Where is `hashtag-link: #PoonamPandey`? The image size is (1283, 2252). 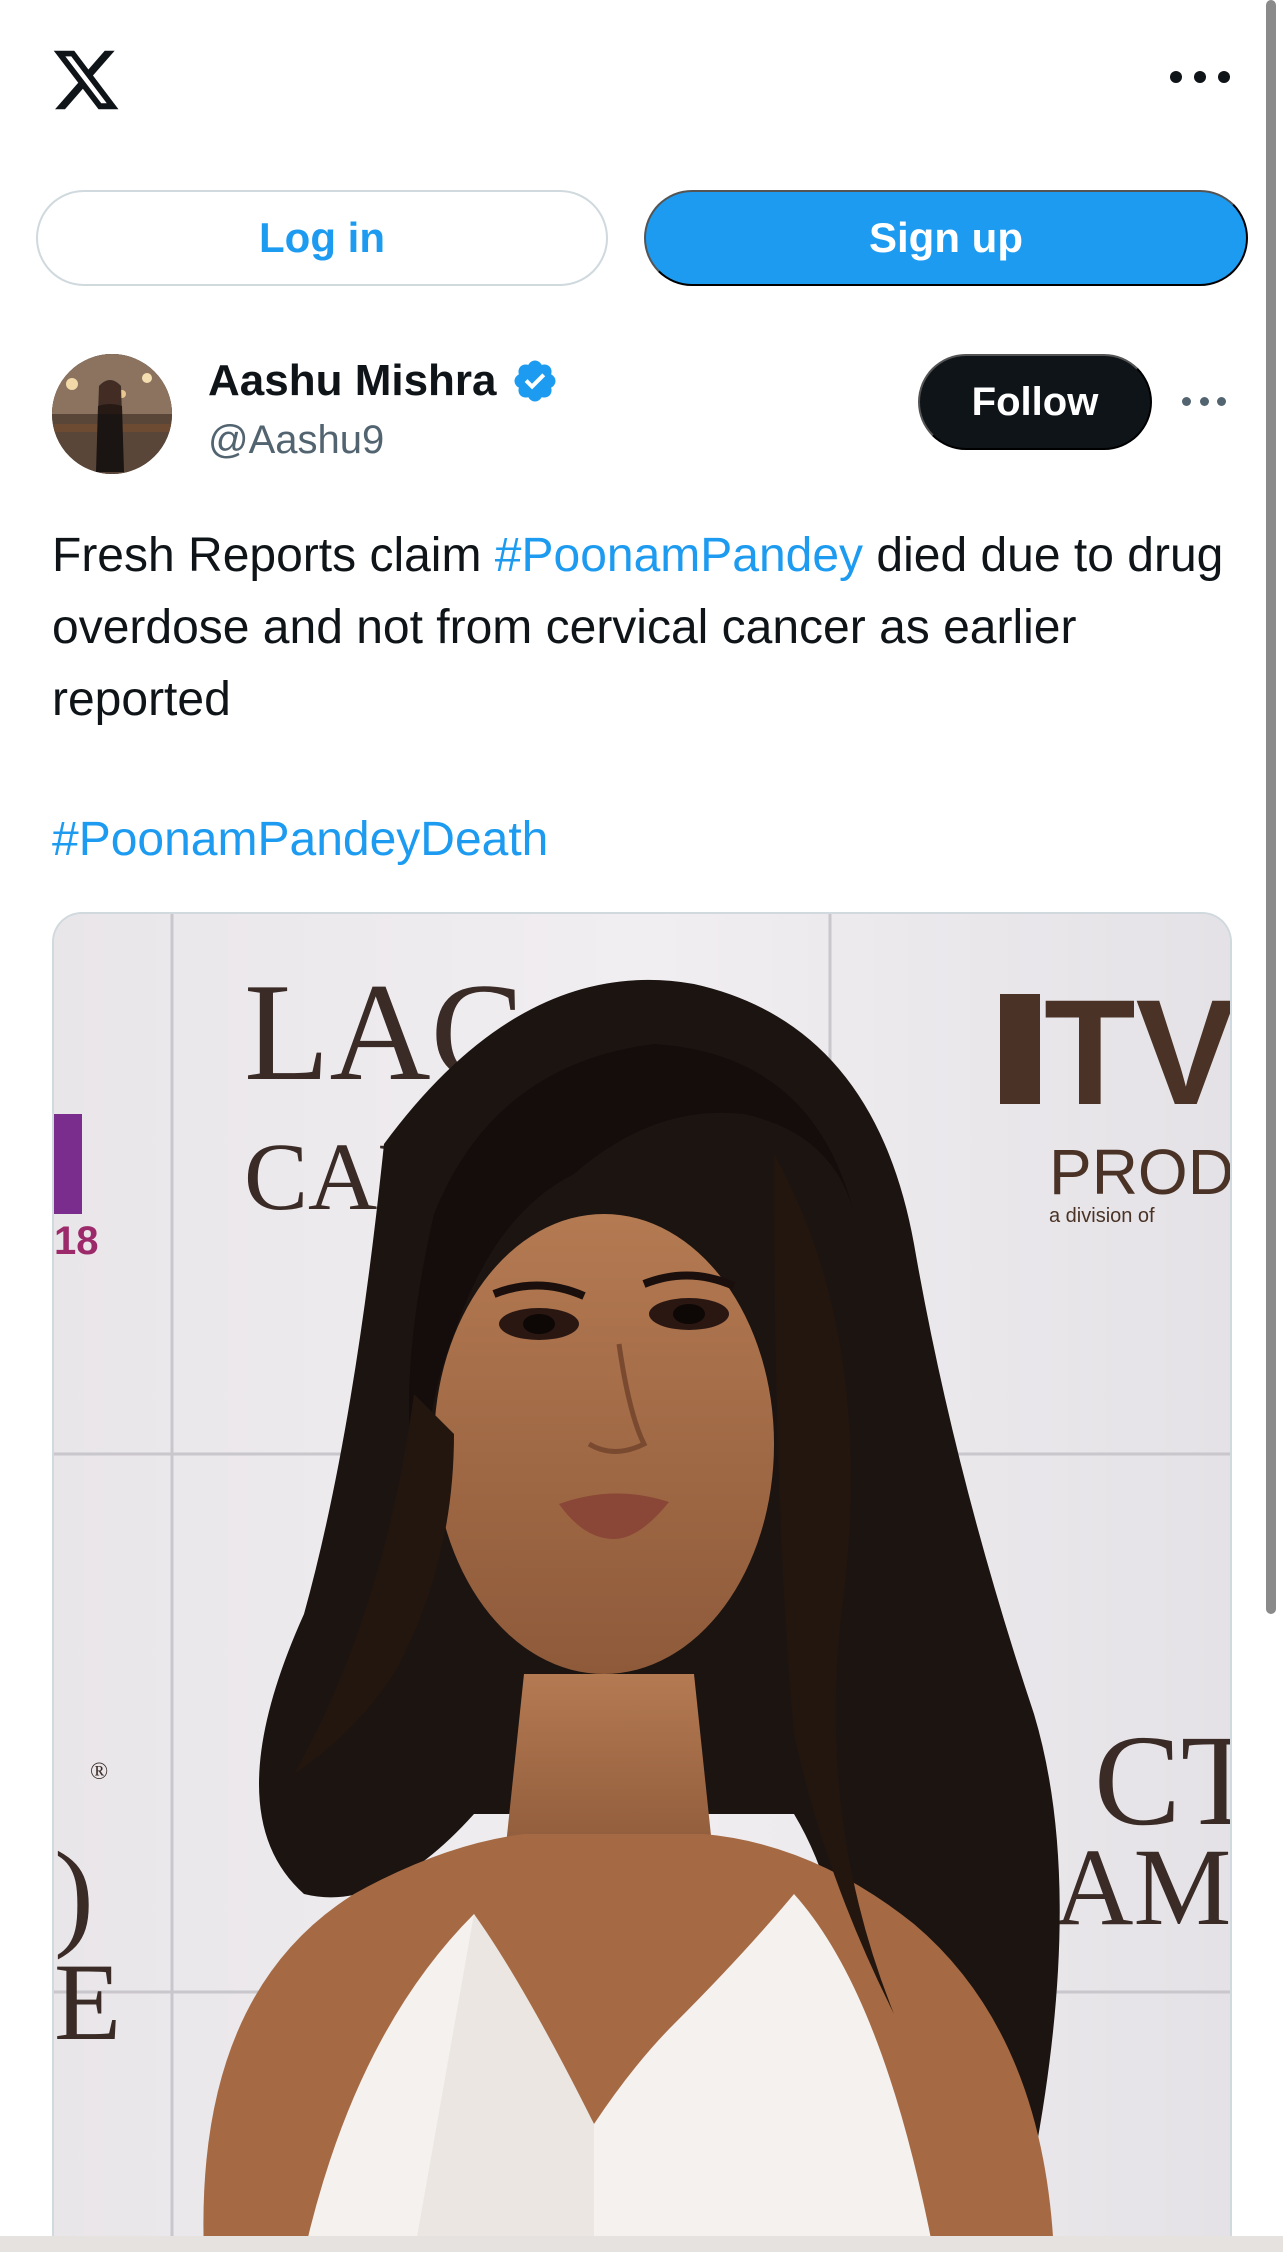 hashtag-link: #PoonamPandey is located at coordinates (679, 555).